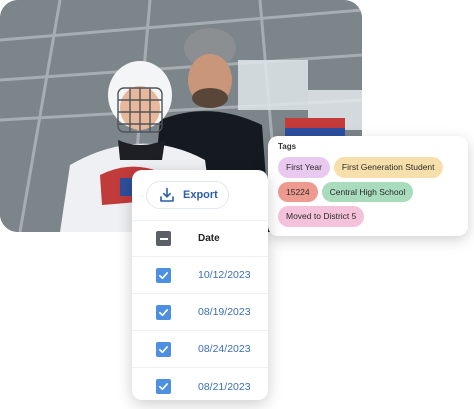 Image resolution: width=474 pixels, height=409 pixels. Describe the element at coordinates (304, 167) in the screenshot. I see `tag-first-year: First Year` at that location.